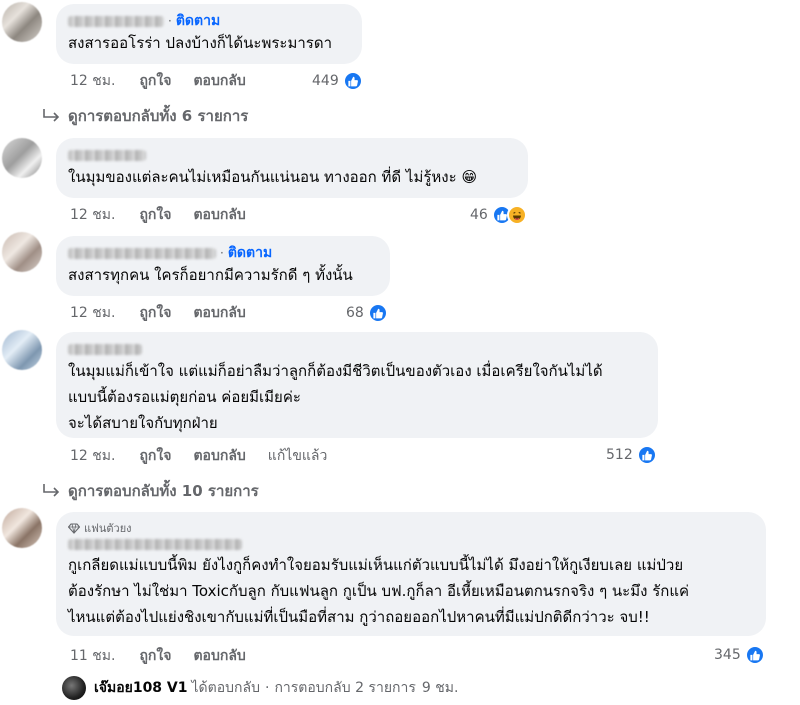 The width and height of the screenshot is (800, 705). Describe the element at coordinates (143, 423) in the screenshot. I see `comment-text-line: จะได้สบายใจกับทุกฝ่าย` at that location.